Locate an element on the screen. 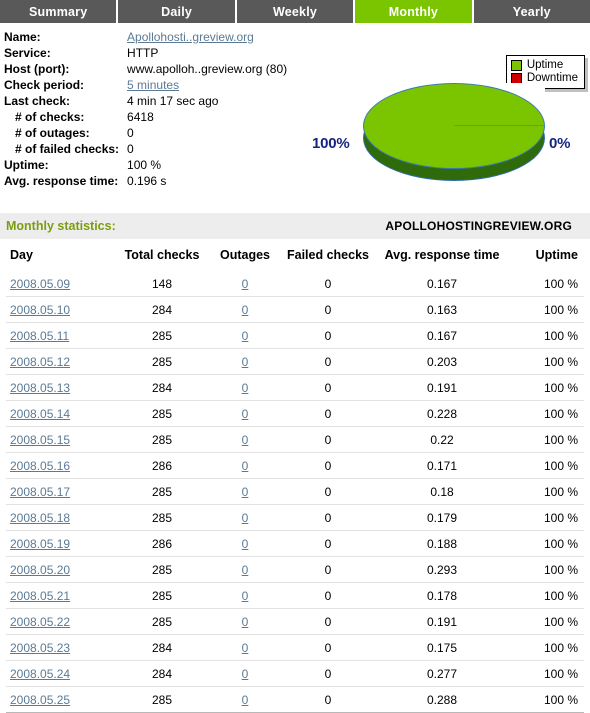 The image size is (590, 713). day-link: 2008.05.15 is located at coordinates (40, 440).